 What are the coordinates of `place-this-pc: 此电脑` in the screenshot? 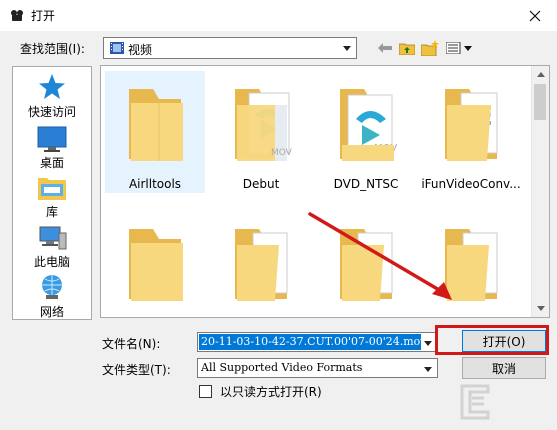 It's located at (52, 245).